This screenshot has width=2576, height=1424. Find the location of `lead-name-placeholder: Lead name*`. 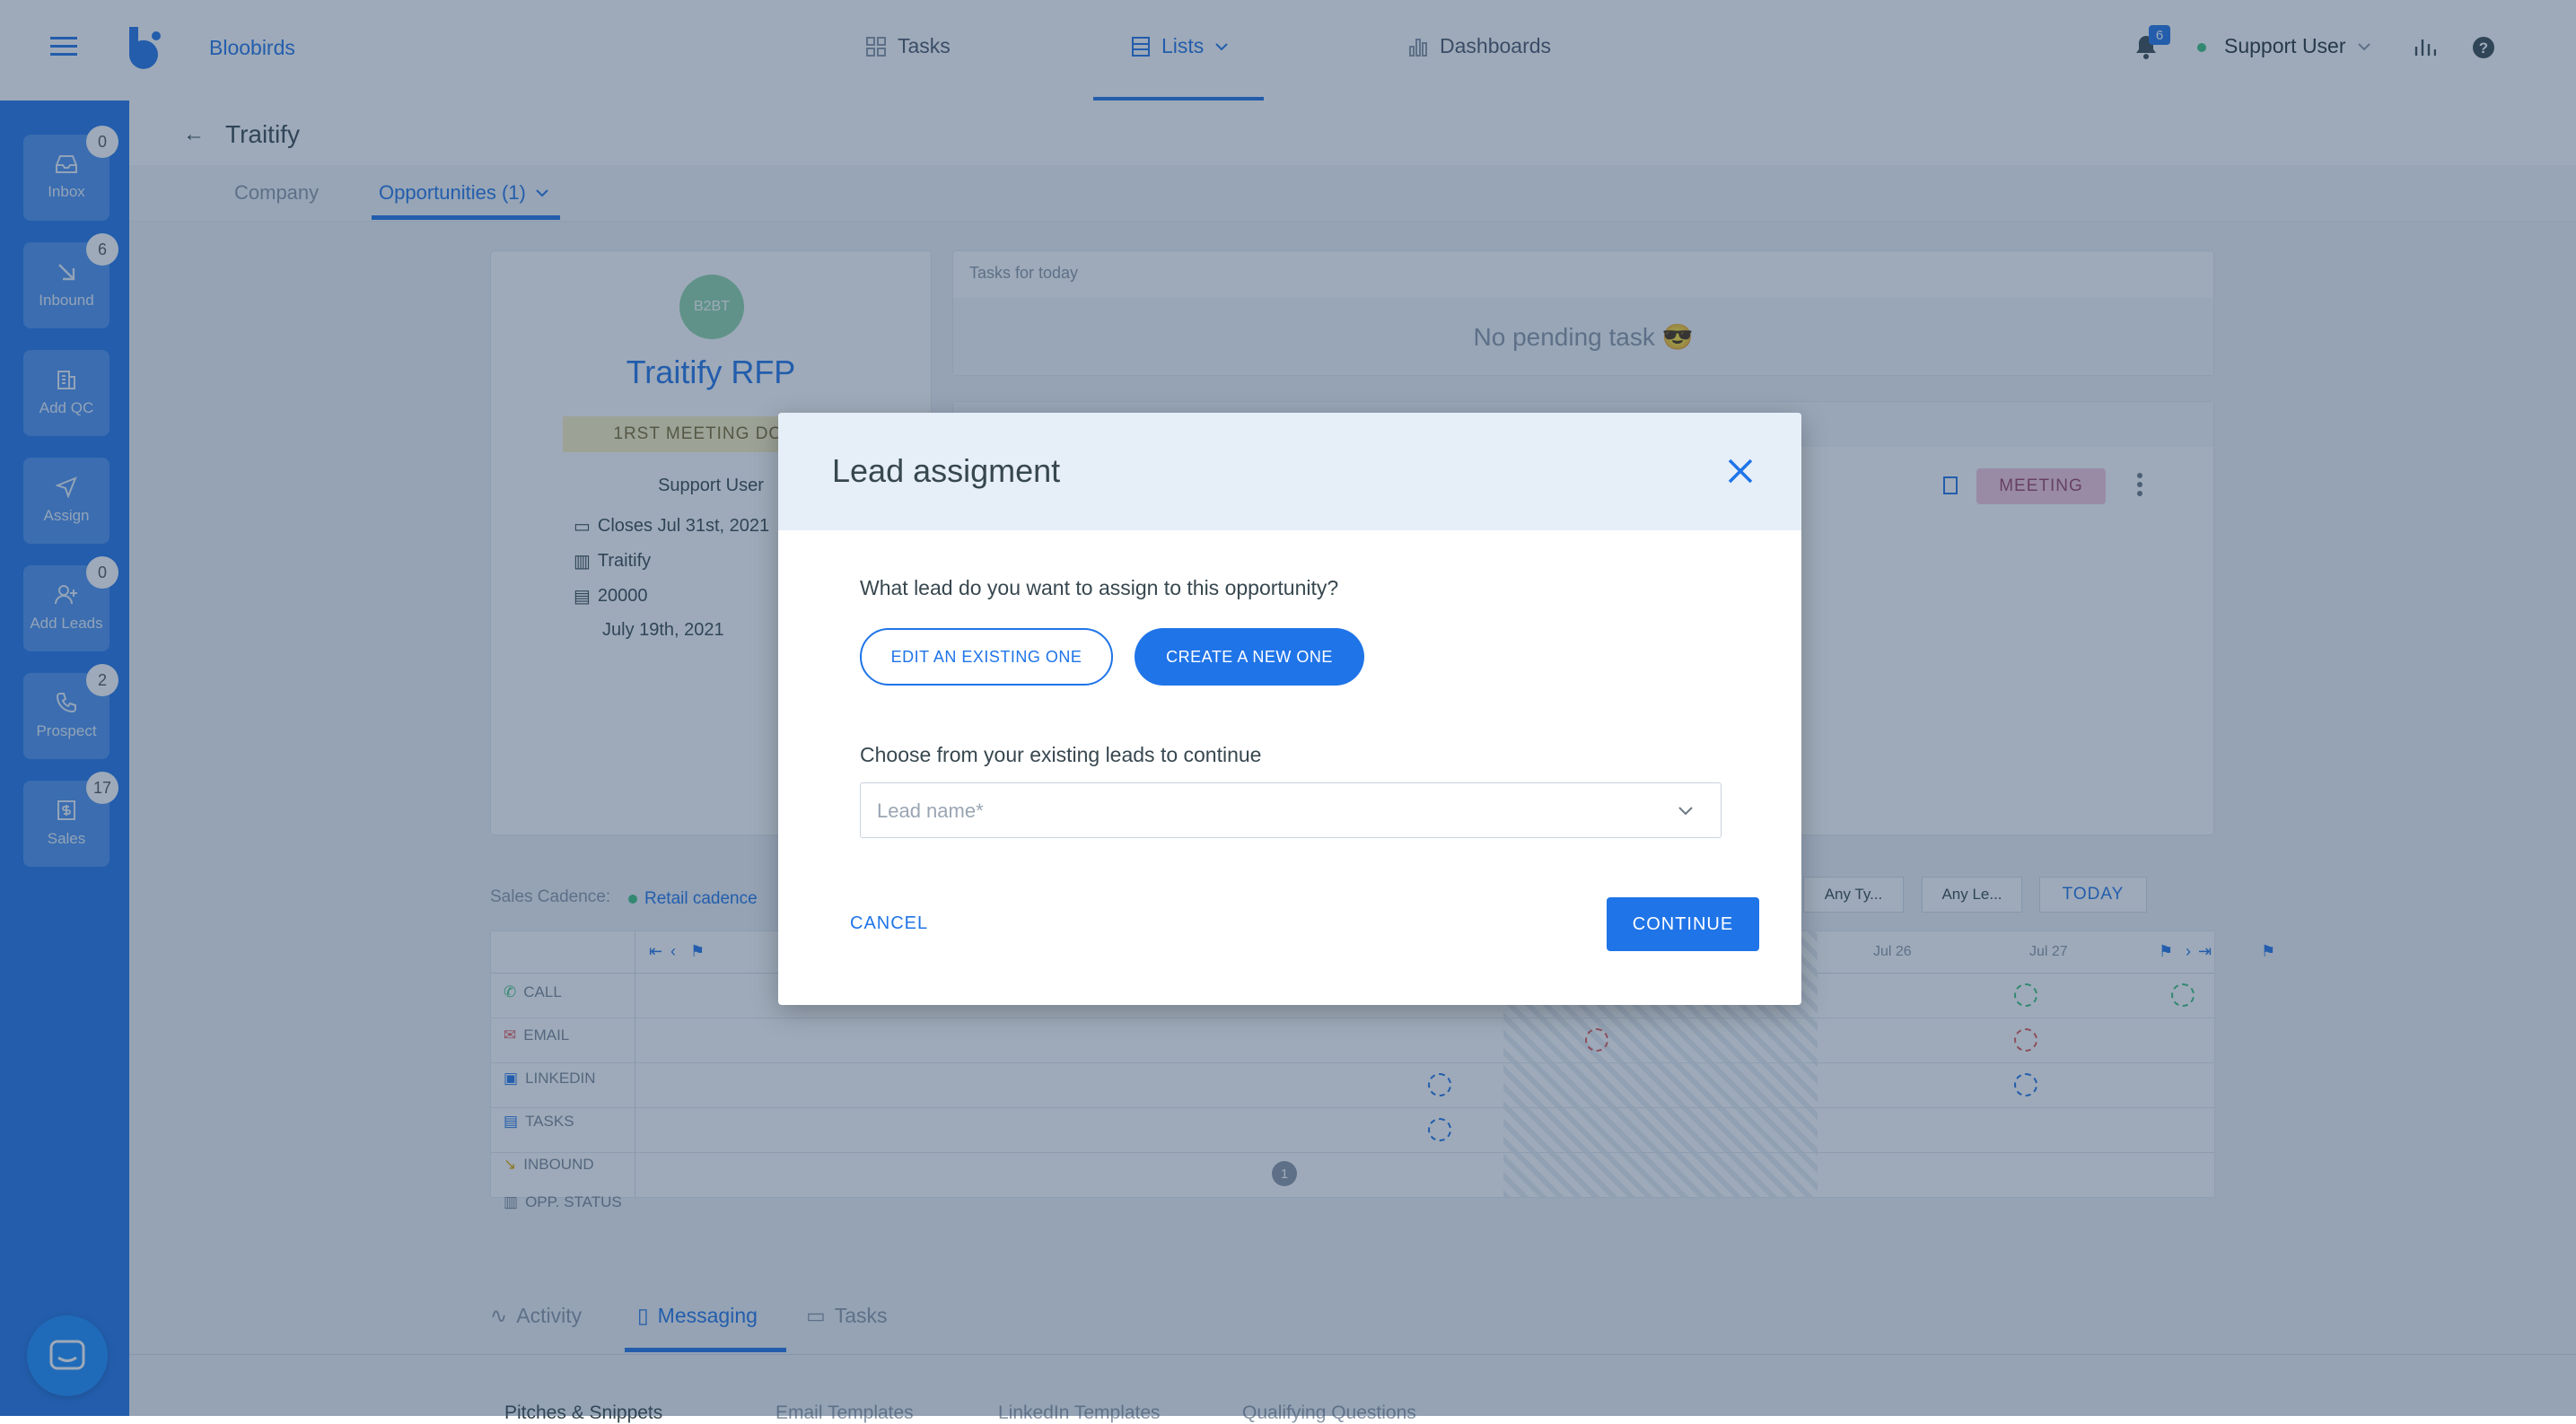

lead-name-placeholder: Lead name* is located at coordinates (930, 810).